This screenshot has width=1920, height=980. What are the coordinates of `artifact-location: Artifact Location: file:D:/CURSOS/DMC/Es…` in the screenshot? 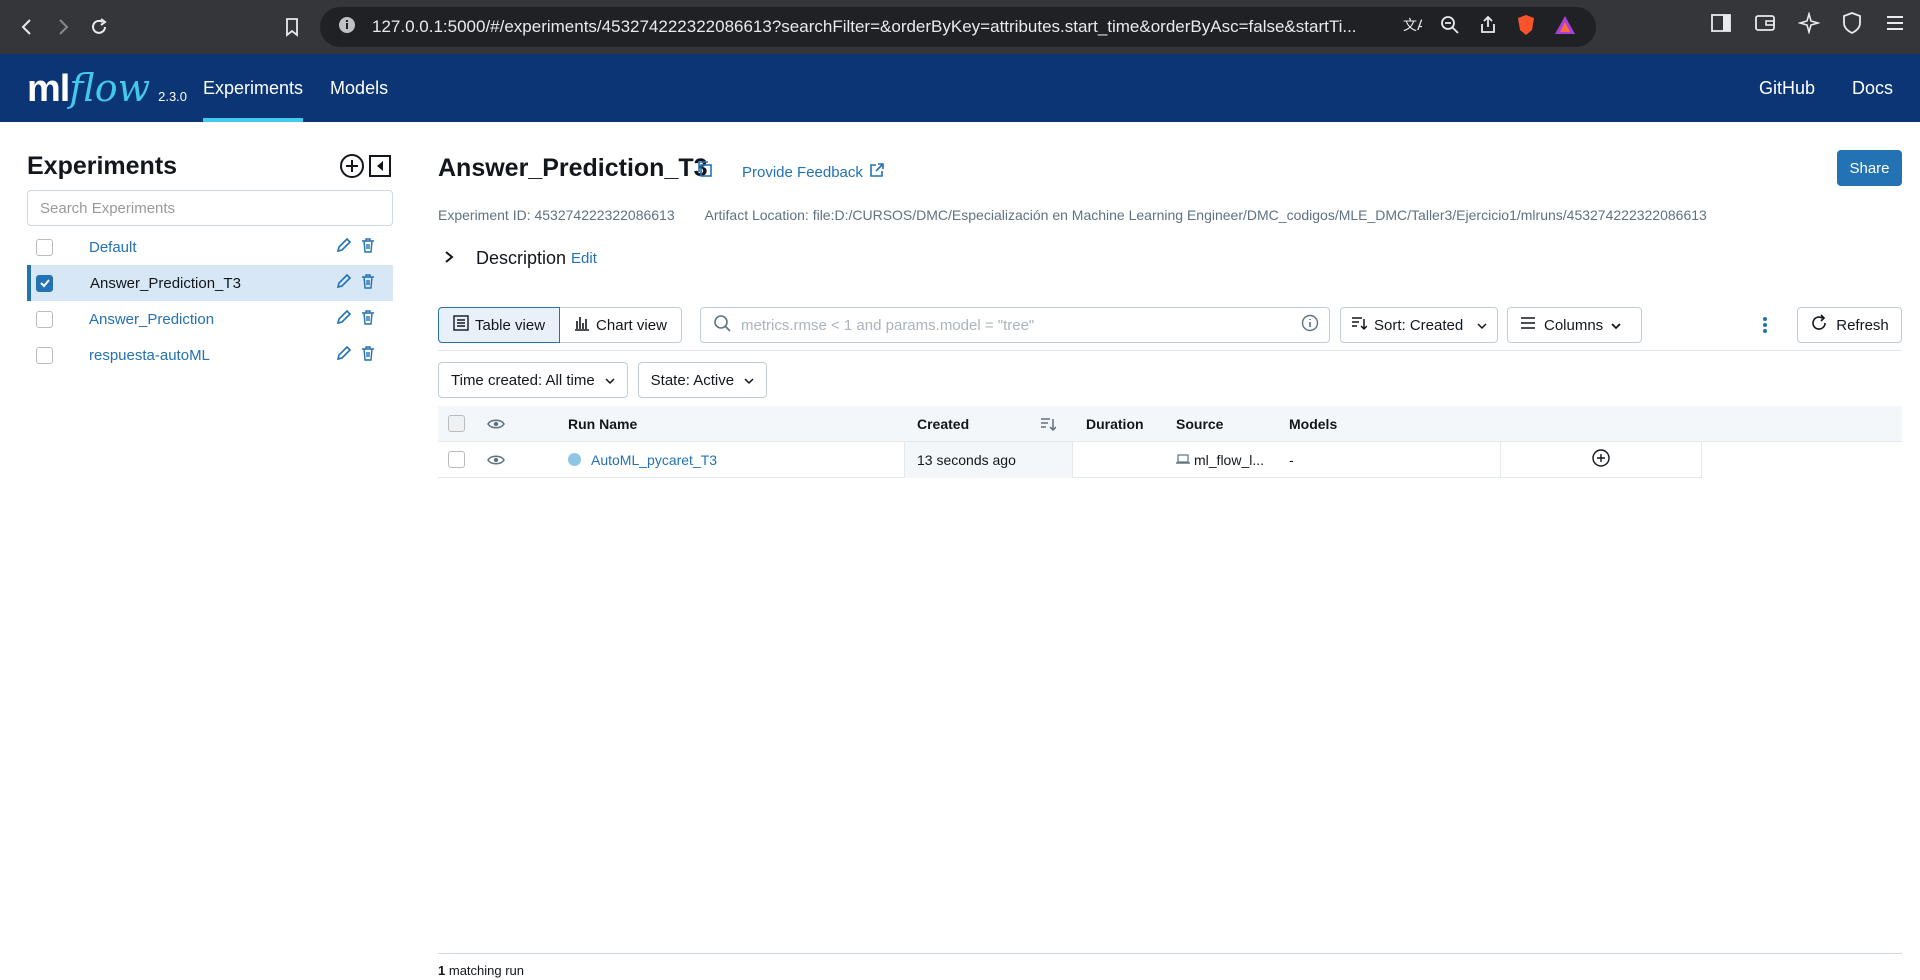 It's located at (1205, 215).